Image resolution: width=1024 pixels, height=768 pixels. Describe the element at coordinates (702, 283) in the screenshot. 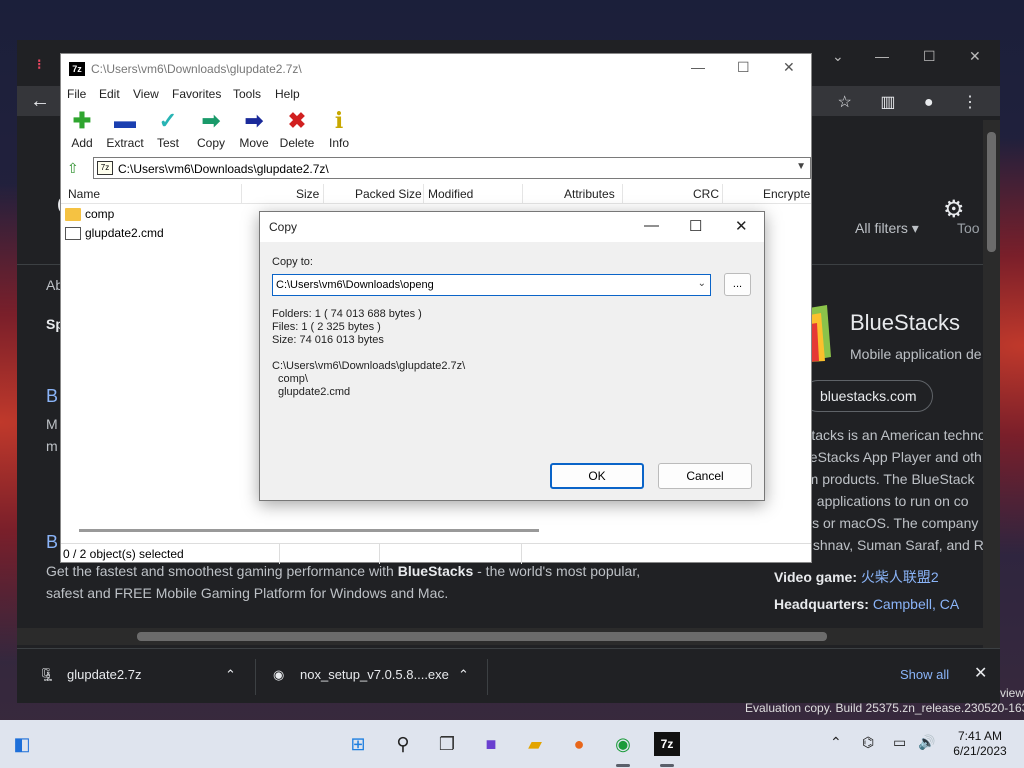

I see `chevron-down-icon: ⌄` at that location.